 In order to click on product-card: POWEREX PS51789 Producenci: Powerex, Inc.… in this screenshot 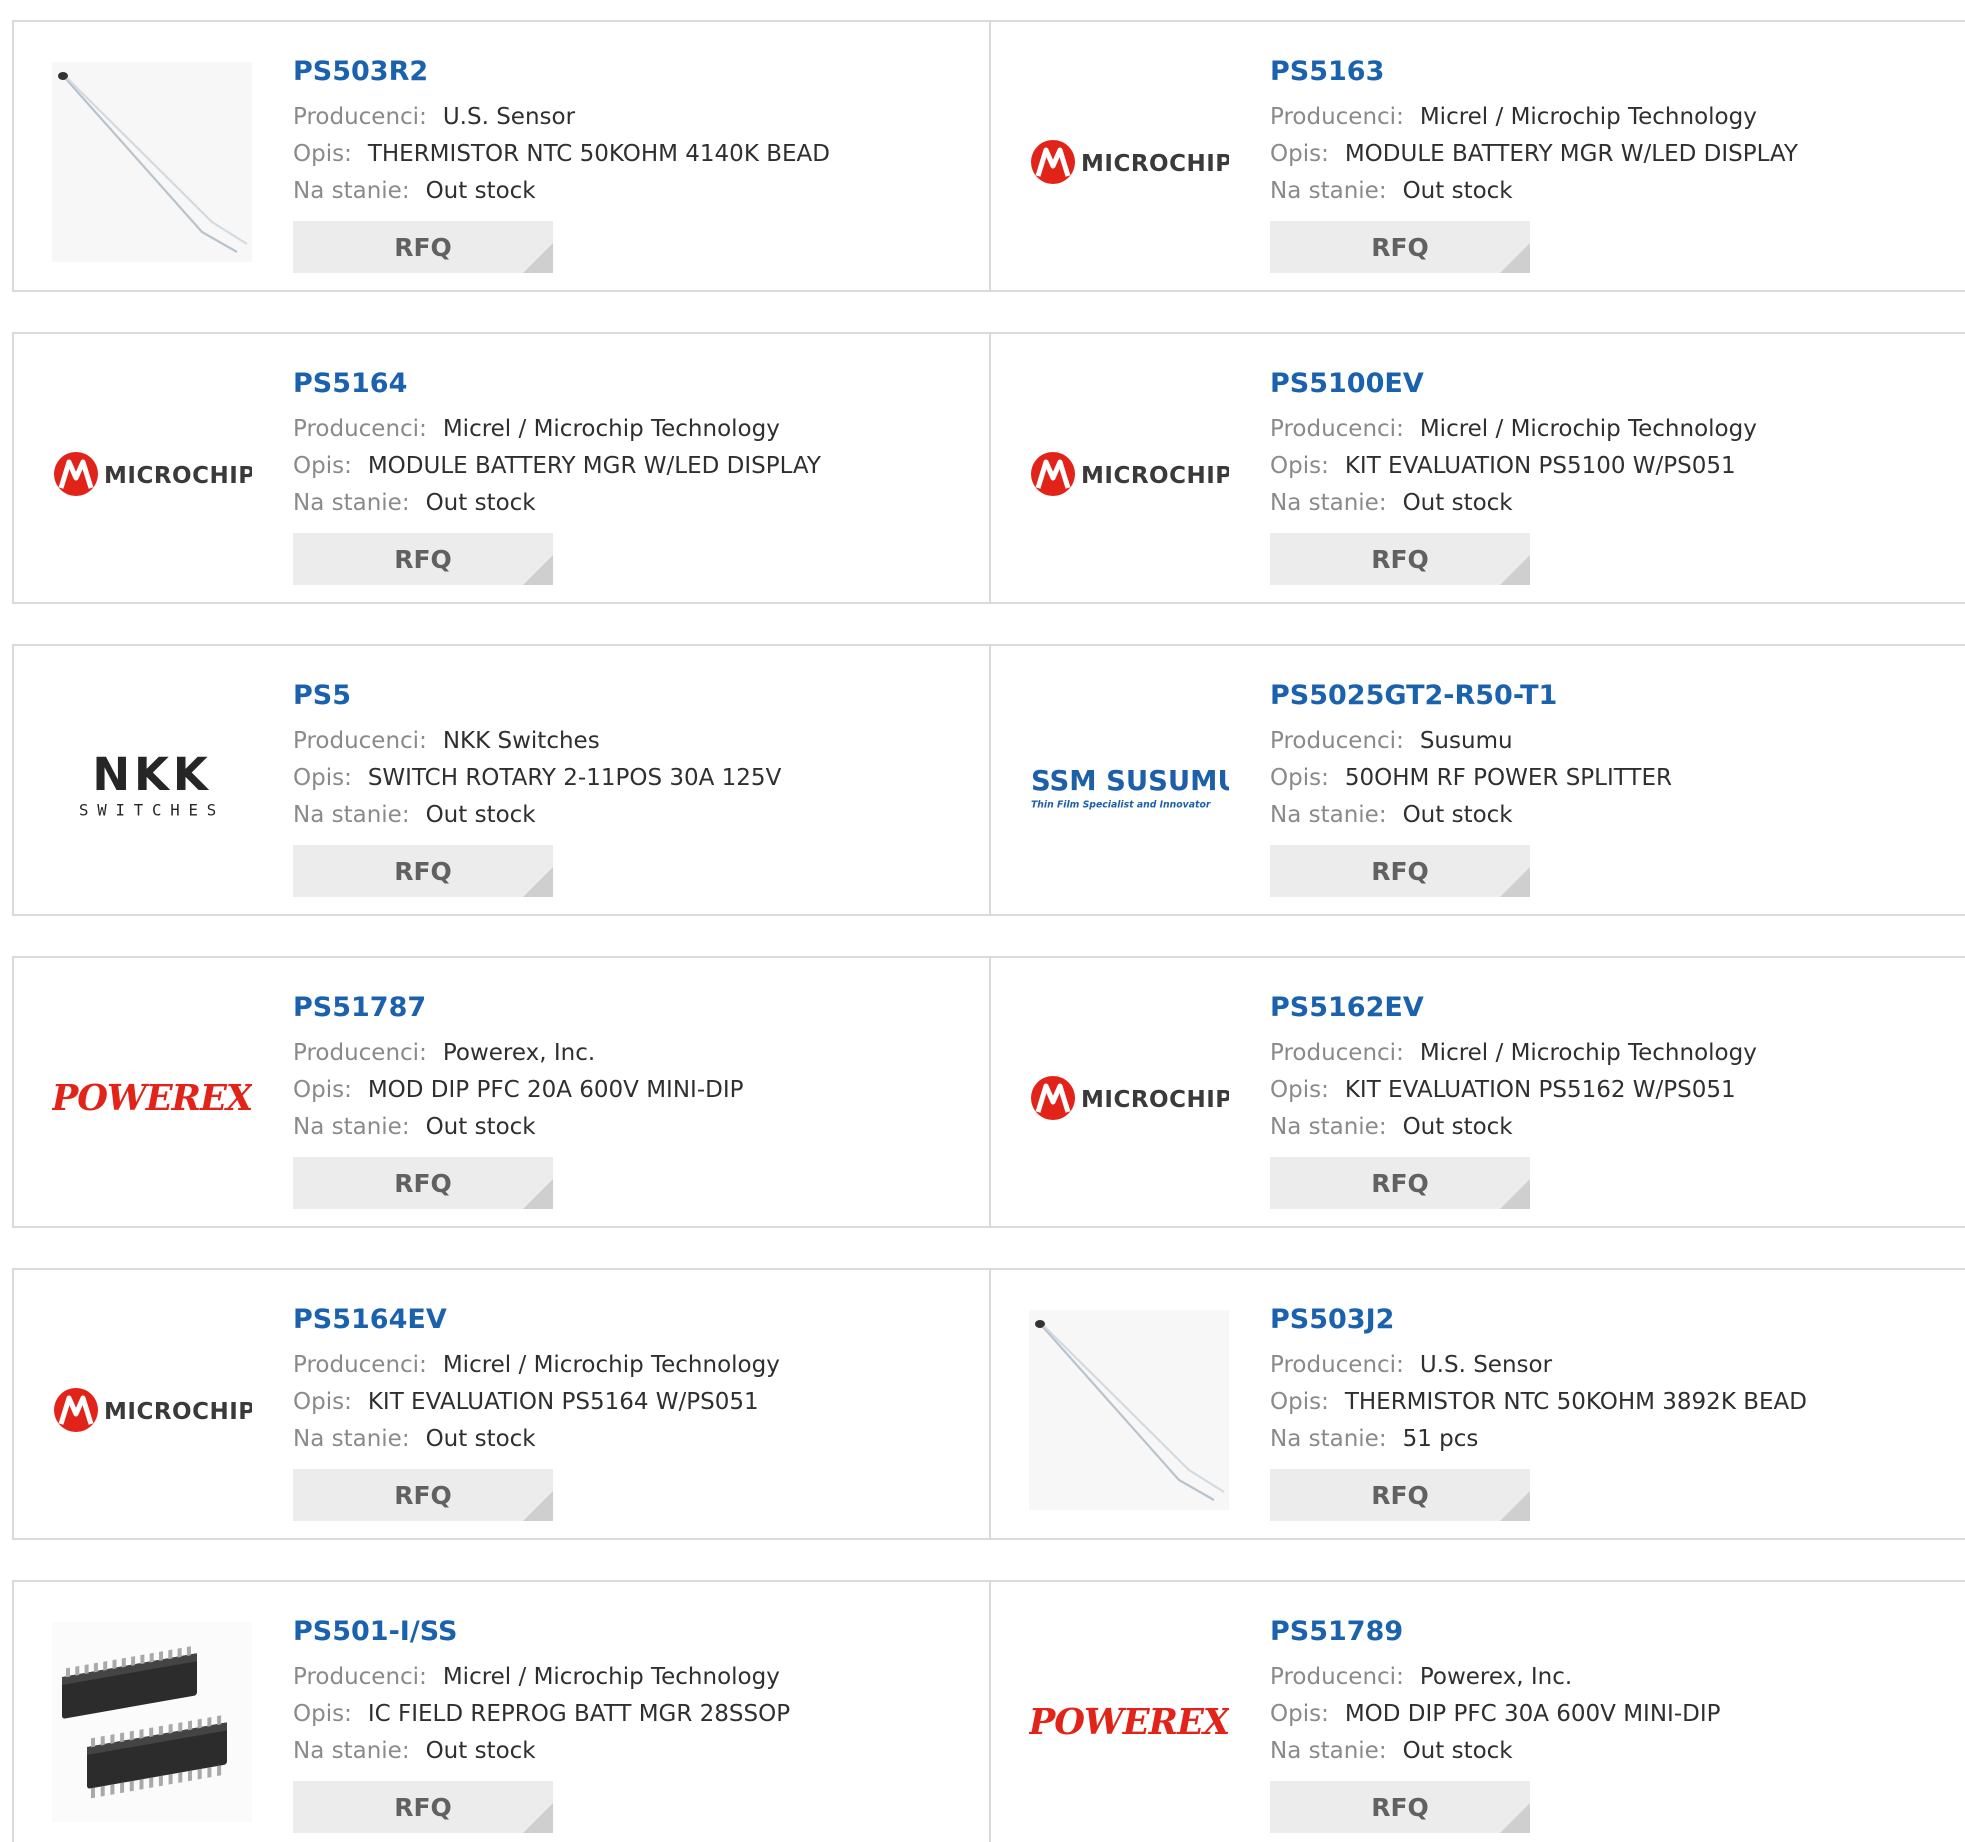, I will do `click(1478, 1712)`.